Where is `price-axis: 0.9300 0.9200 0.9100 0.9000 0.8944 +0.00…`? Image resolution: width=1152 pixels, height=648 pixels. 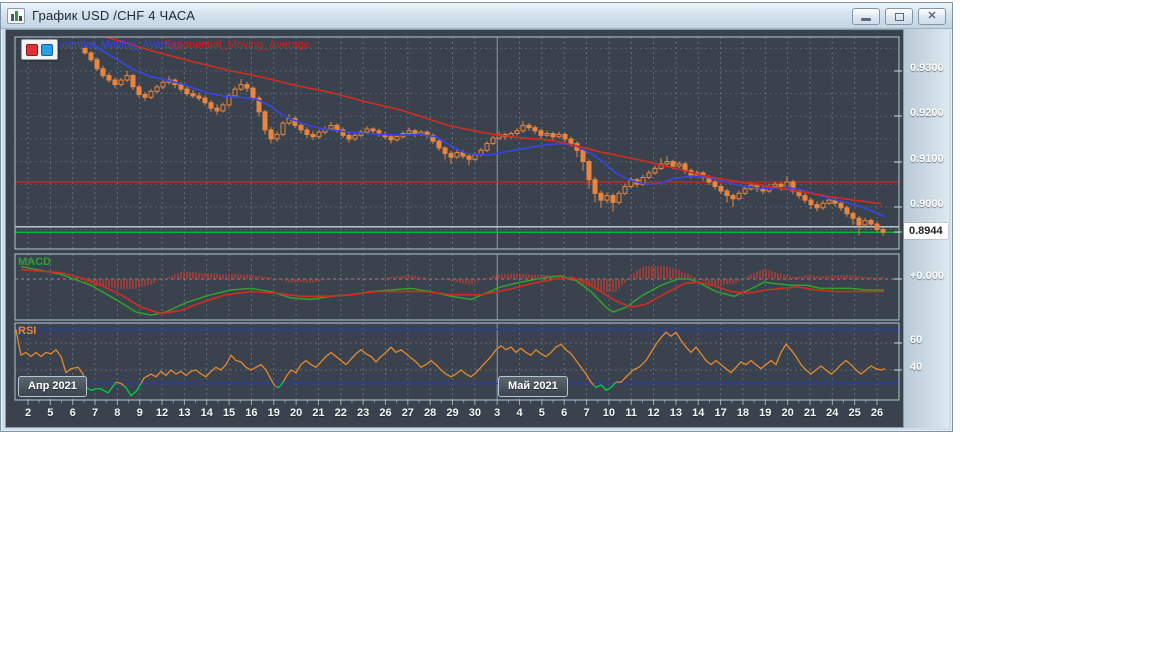
price-axis: 0.9300 0.9200 0.9100 0.9000 0.8944 +0.00… is located at coordinates (926, 228).